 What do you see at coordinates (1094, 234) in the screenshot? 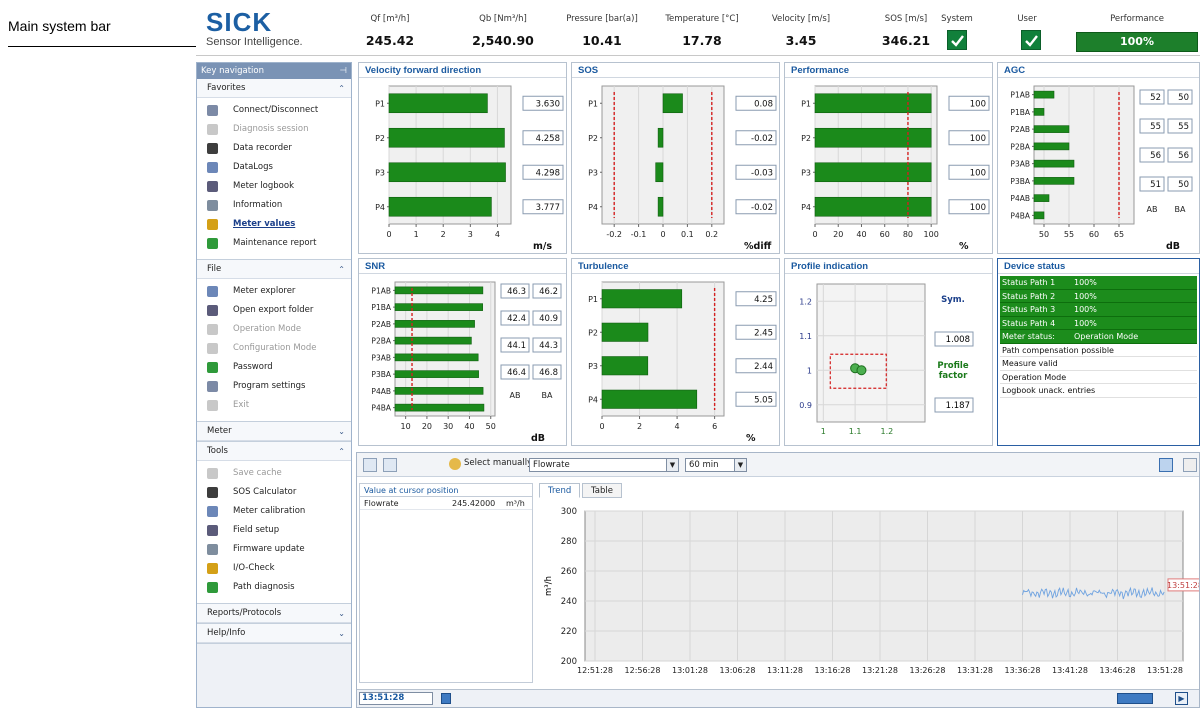
I see `x-tick-label: 60` at bounding box center [1094, 234].